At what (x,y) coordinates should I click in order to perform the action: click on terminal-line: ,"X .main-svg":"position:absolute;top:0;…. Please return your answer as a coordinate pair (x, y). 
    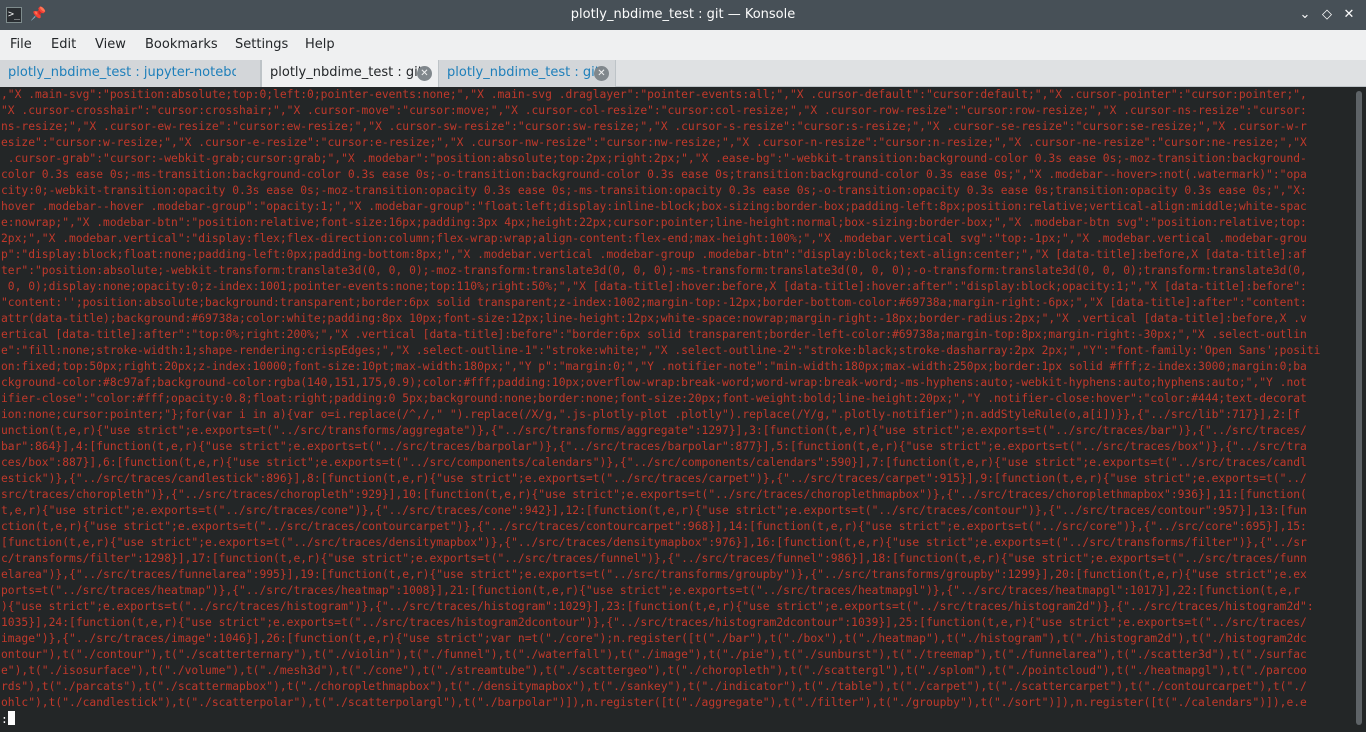
    Looking at the image, I should click on (654, 94).